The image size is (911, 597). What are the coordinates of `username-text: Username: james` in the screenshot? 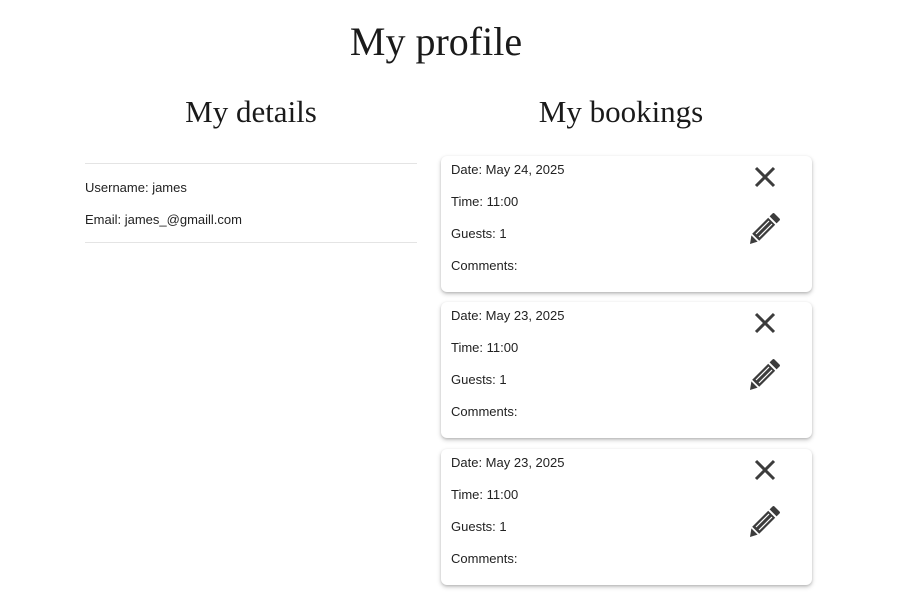 It's located at (136, 187).